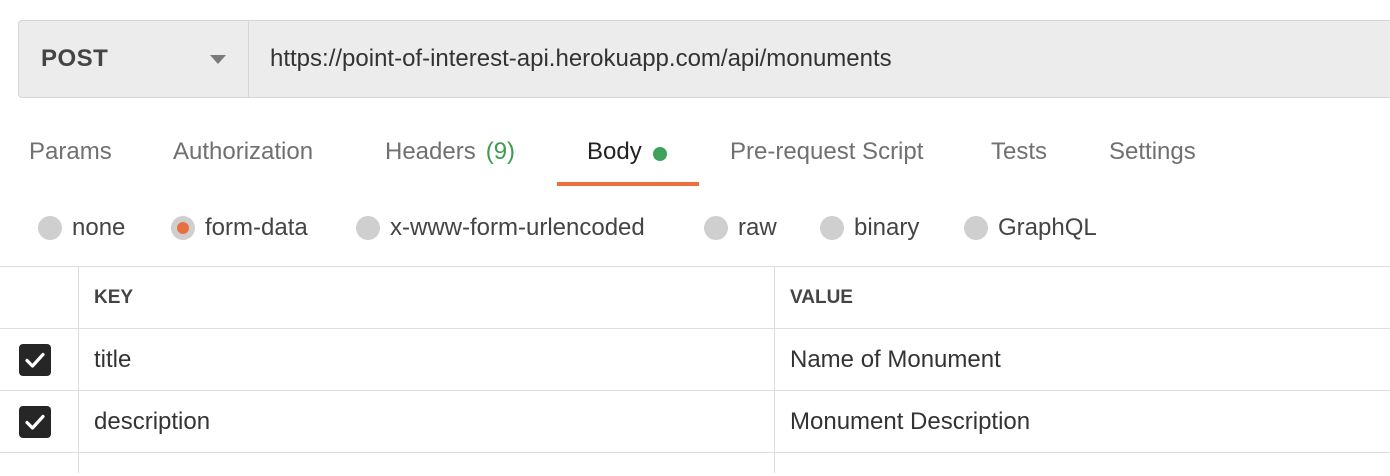  I want to click on body-type-none: none, so click(81, 228).